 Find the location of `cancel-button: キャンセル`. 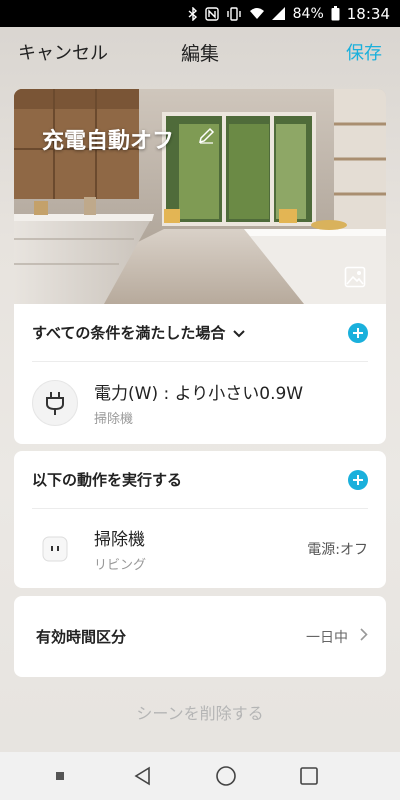

cancel-button: キャンセル is located at coordinates (63, 52).